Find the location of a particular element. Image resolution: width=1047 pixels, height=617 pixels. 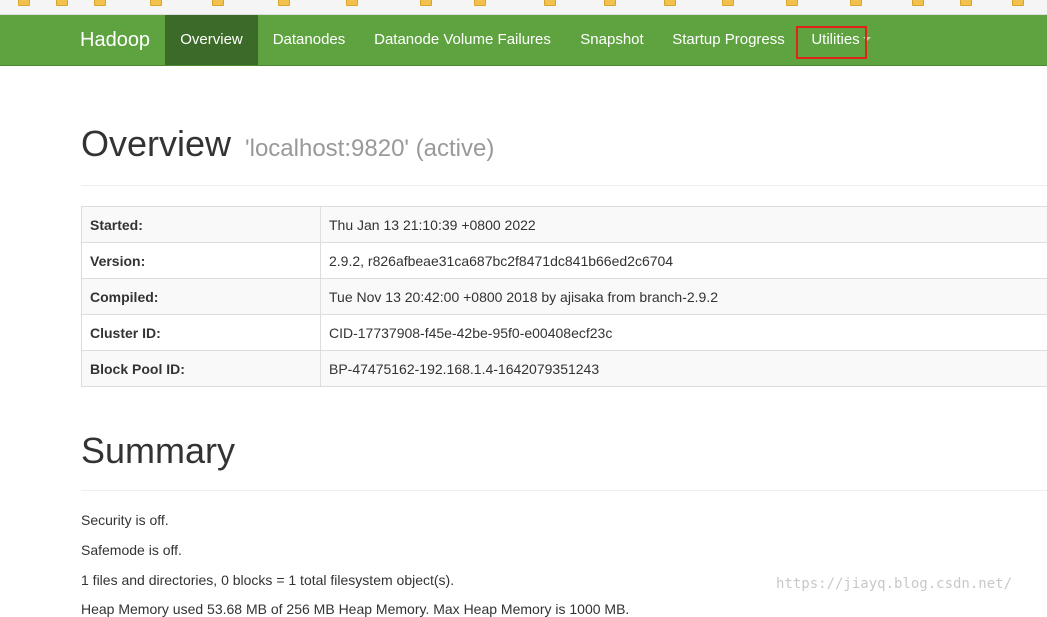

nav-startup-progress: Startup Progress is located at coordinates (728, 40).